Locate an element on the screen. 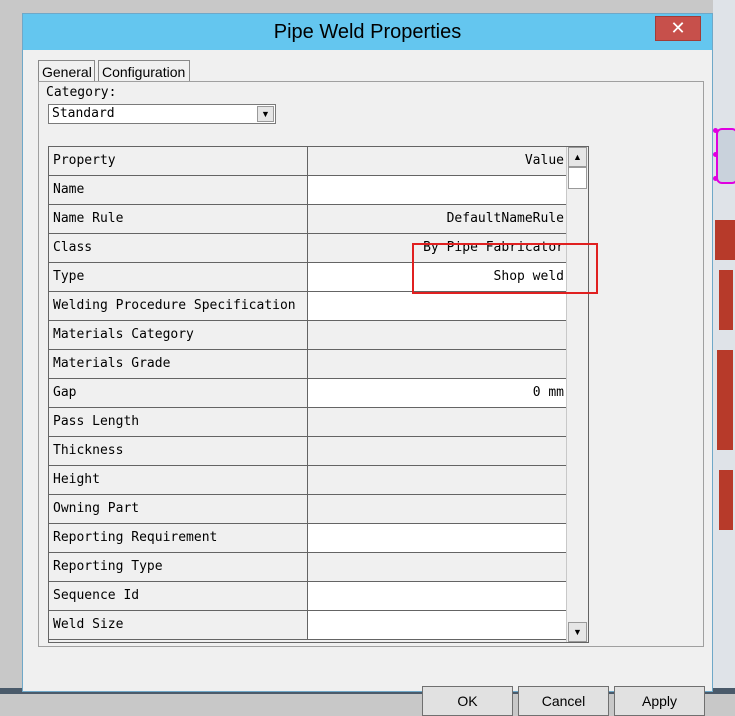 The height and width of the screenshot is (716, 735). scroll-down-icon: ▼ is located at coordinates (577, 632).